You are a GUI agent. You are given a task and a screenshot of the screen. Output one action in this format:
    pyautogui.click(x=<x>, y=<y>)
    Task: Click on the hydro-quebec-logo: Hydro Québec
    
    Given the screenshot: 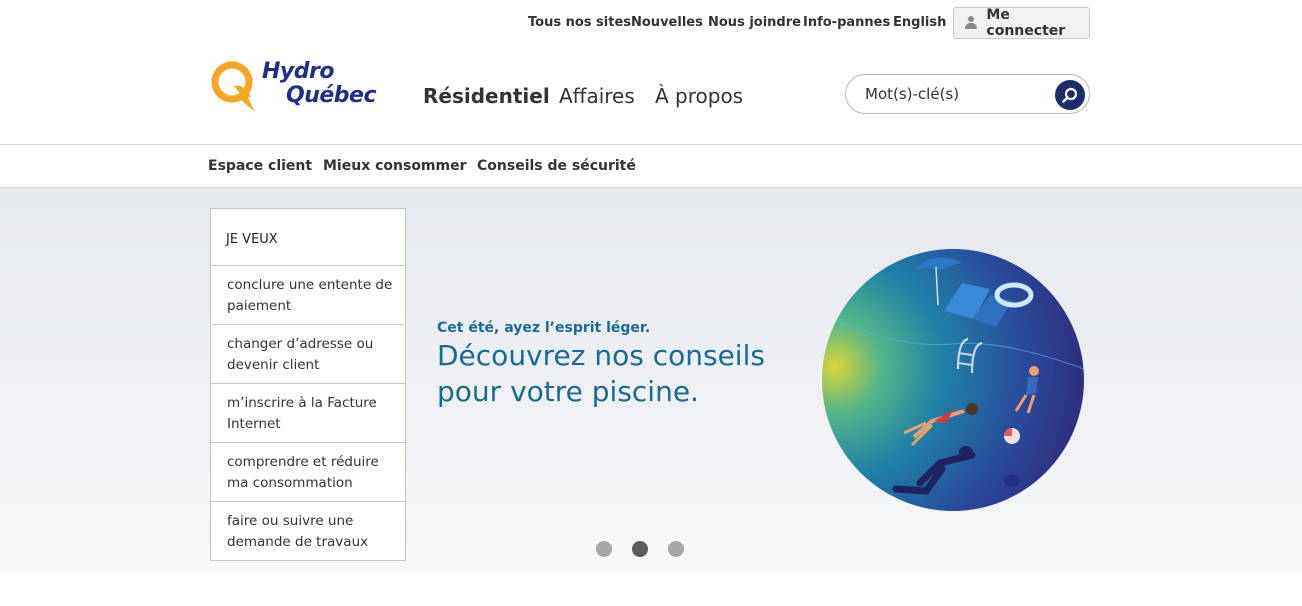 What is the action you would take?
    pyautogui.click(x=295, y=85)
    